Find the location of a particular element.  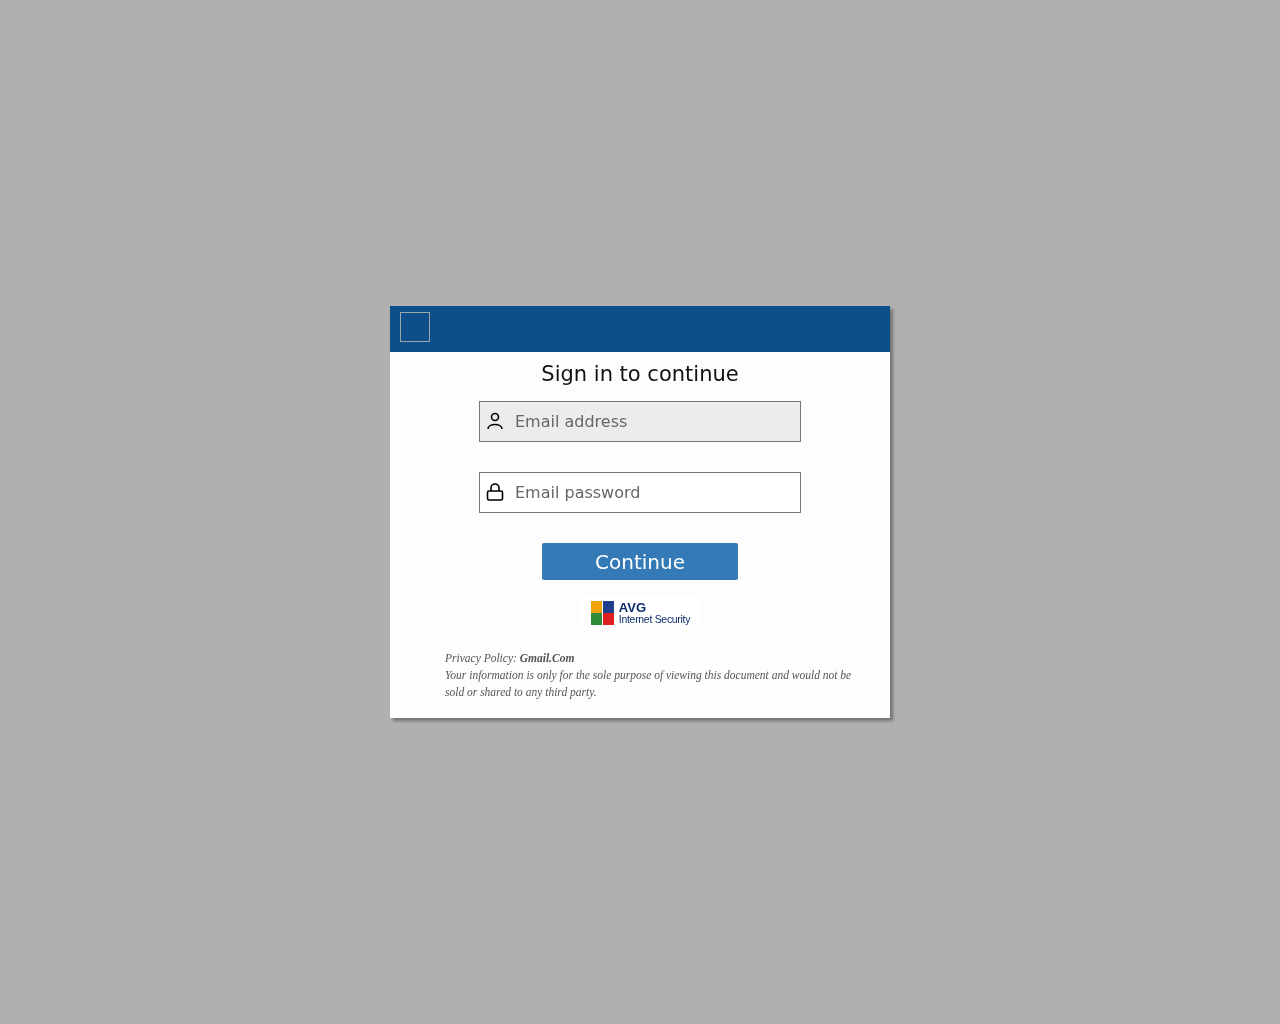

logo-icon is located at coordinates (602, 613).